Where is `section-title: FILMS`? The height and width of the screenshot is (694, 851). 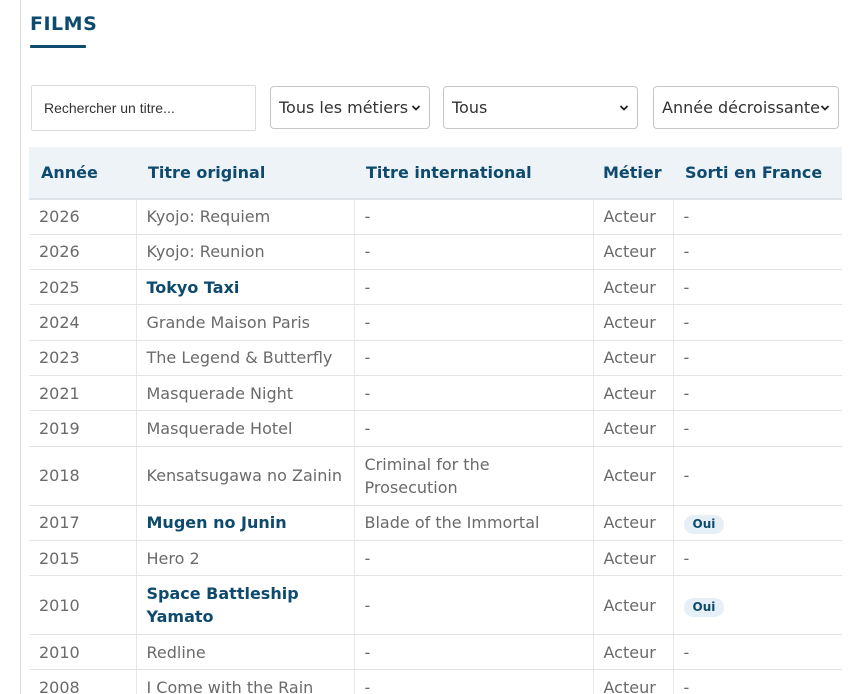
section-title: FILMS is located at coordinates (64, 24).